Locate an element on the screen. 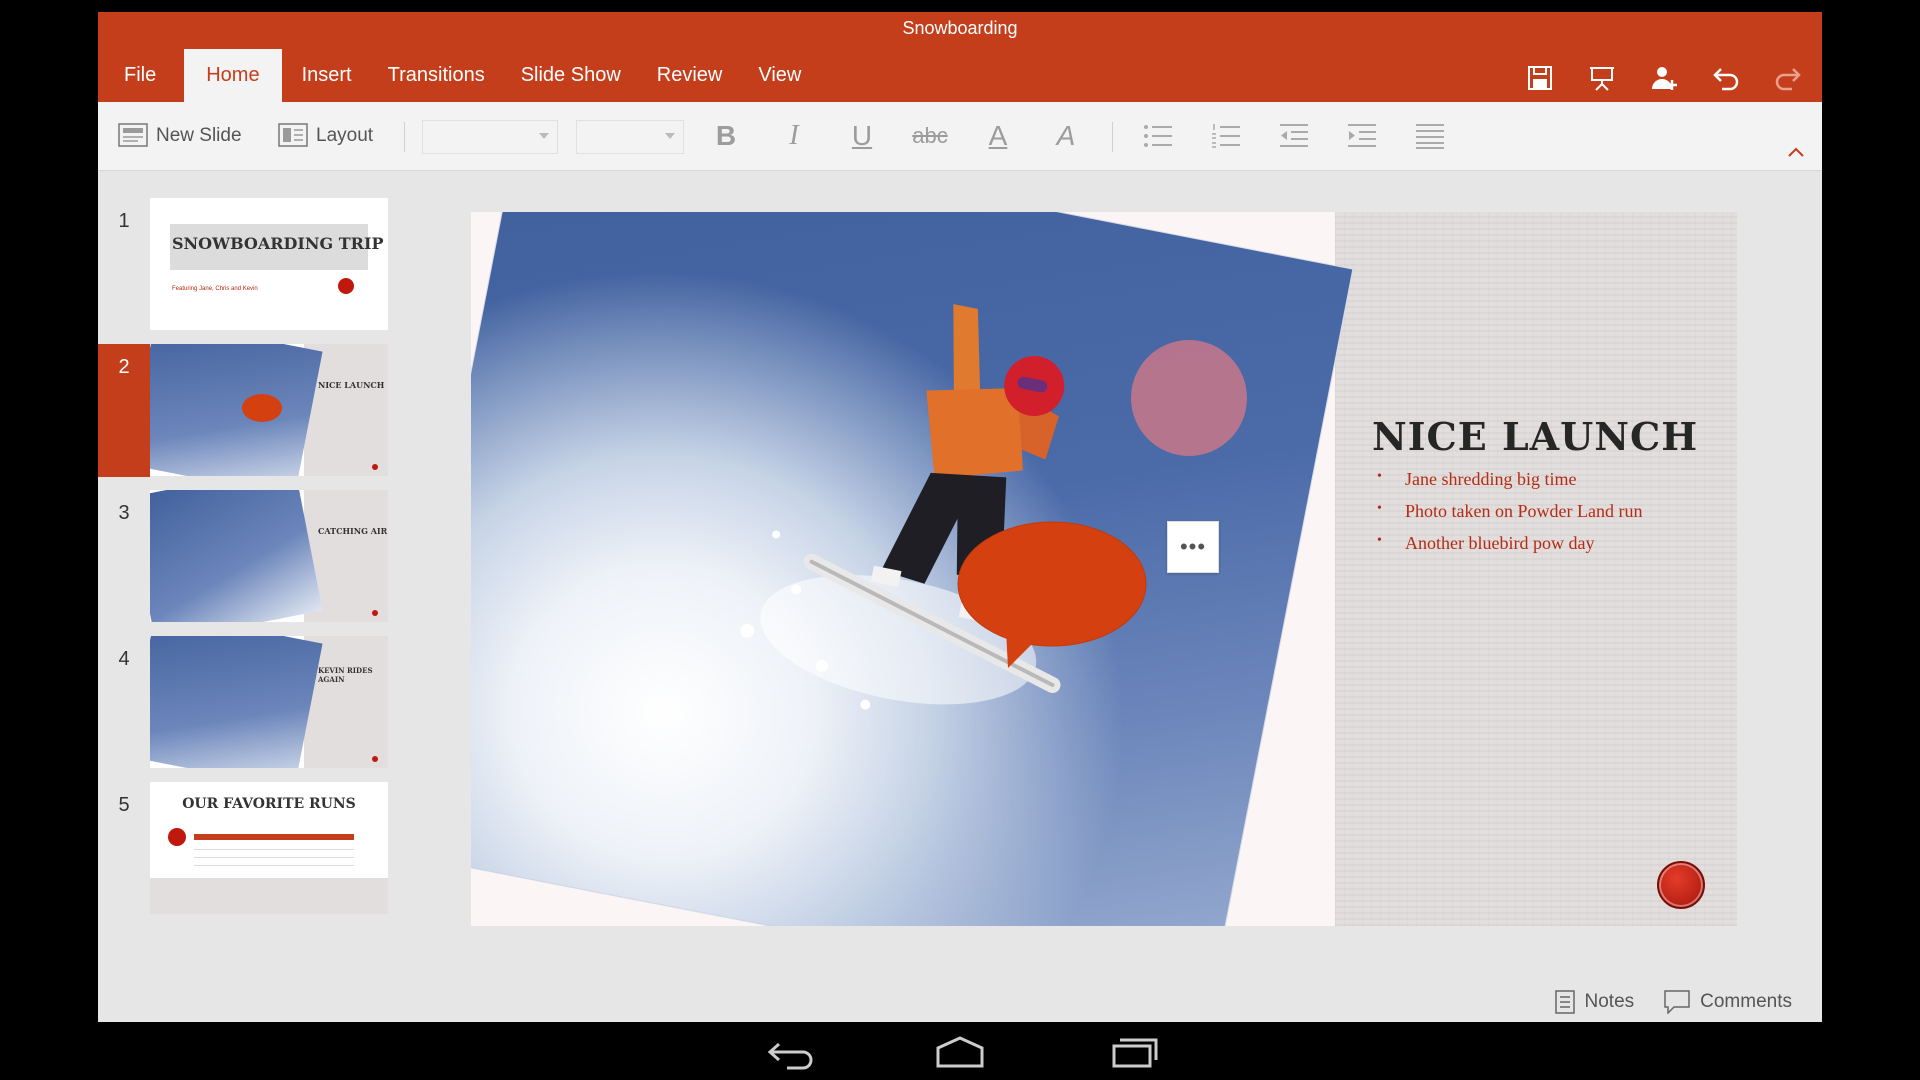 This screenshot has width=1920, height=1080. redo-icon is located at coordinates (1788, 79).